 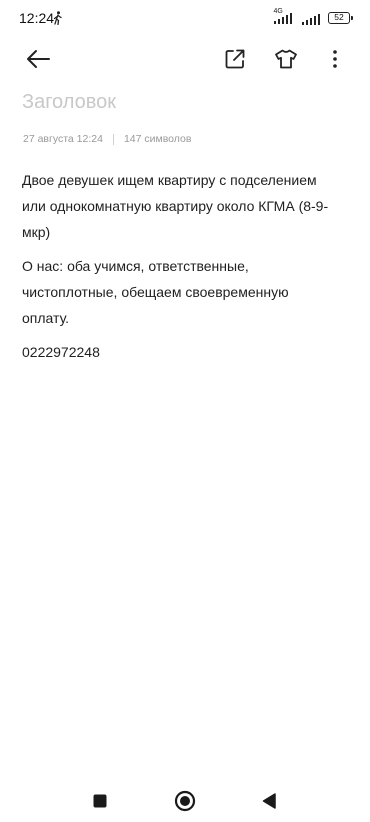 I want to click on more-options-button, so click(x=335, y=59).